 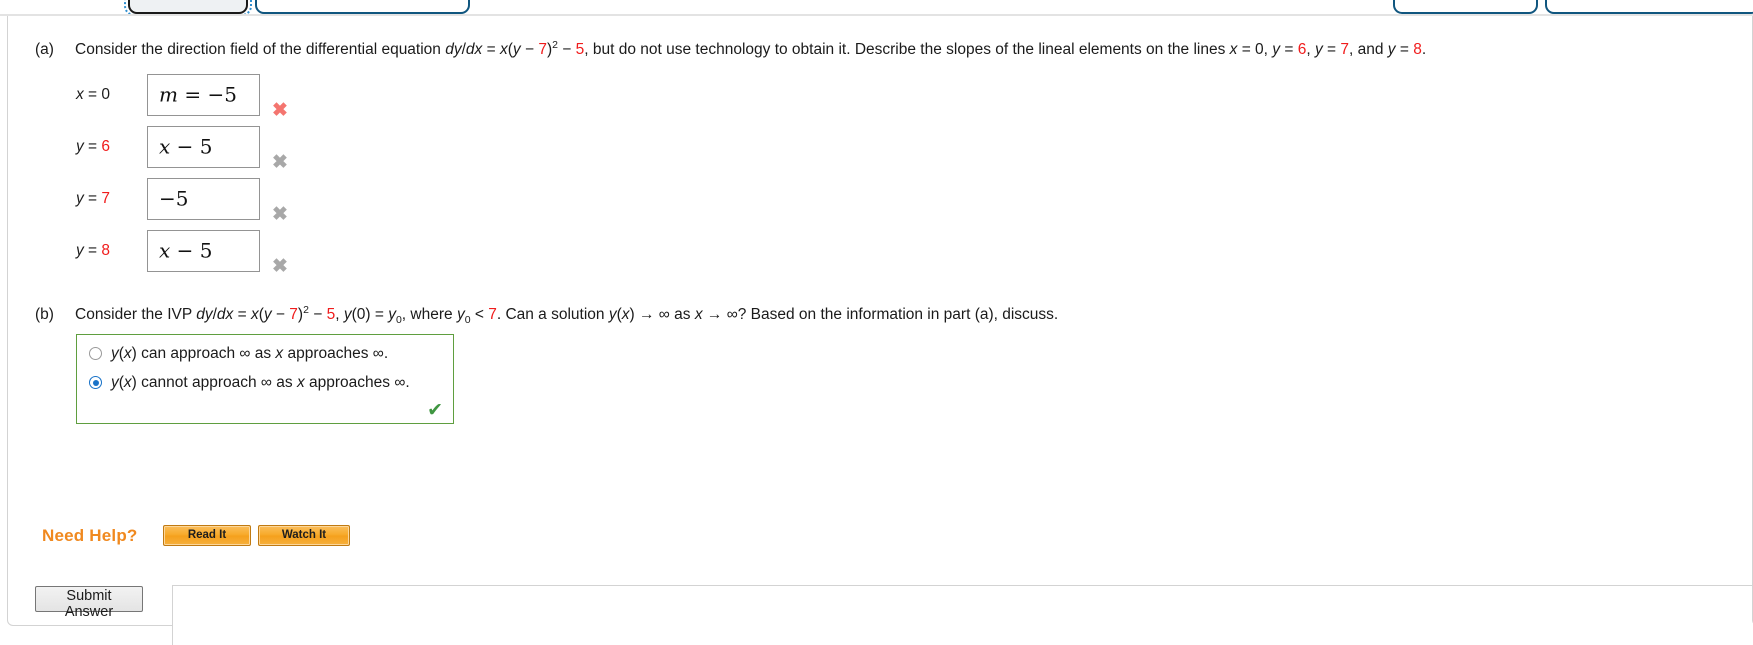 I want to click on radio-option: y(x) can approach ∞ as x approaches ∞., so click(x=238, y=358).